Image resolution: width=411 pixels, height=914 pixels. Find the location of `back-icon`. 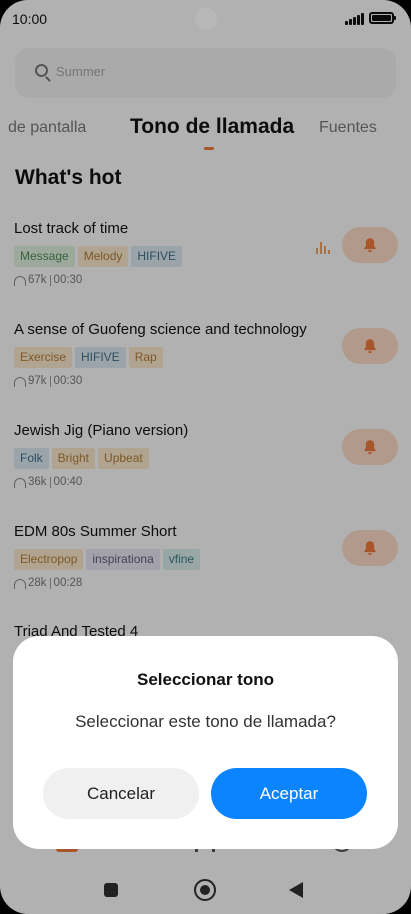

back-icon is located at coordinates (296, 890).